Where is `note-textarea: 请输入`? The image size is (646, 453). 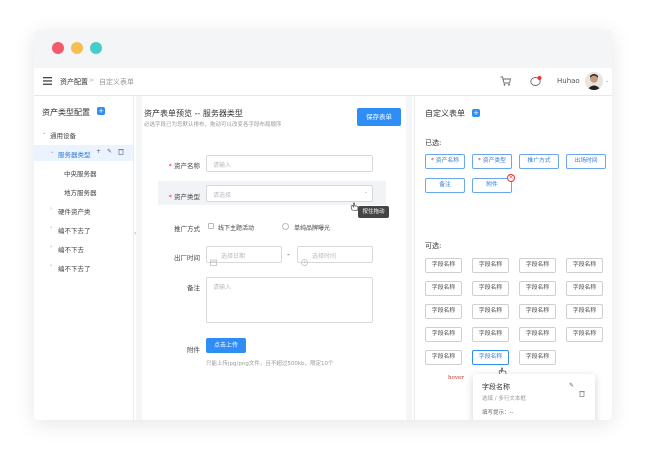 note-textarea: 请输入 is located at coordinates (289, 300).